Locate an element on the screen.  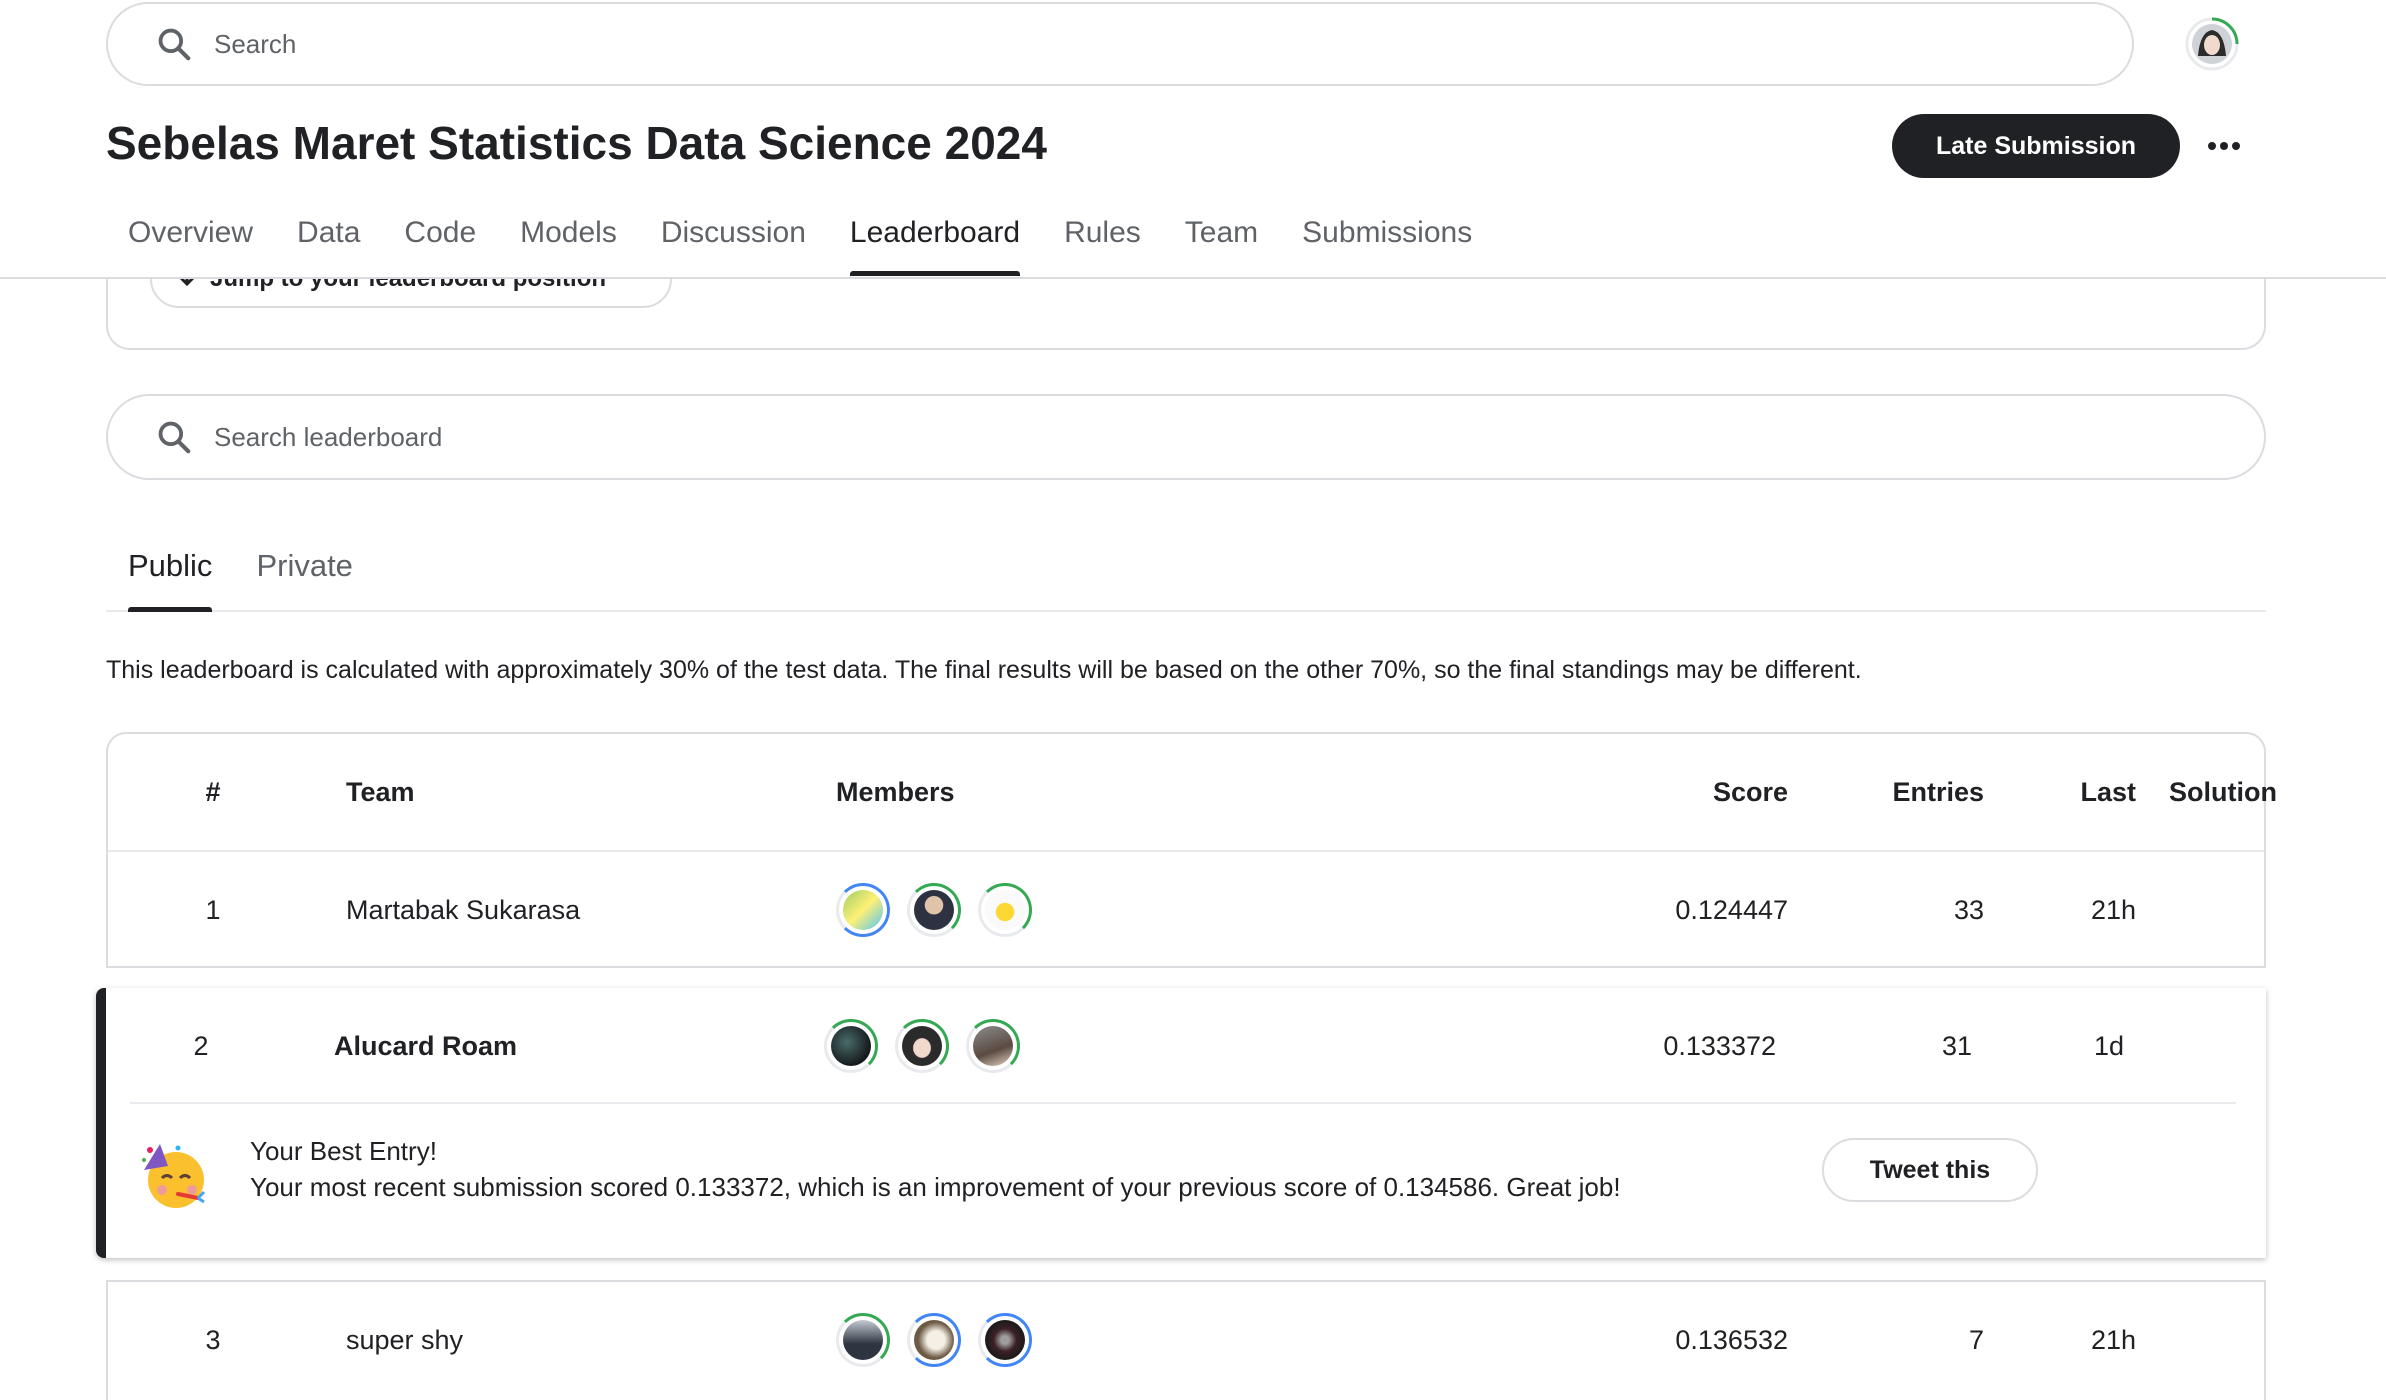
tab-leaderboard: Leaderboard is located at coordinates (935, 245).